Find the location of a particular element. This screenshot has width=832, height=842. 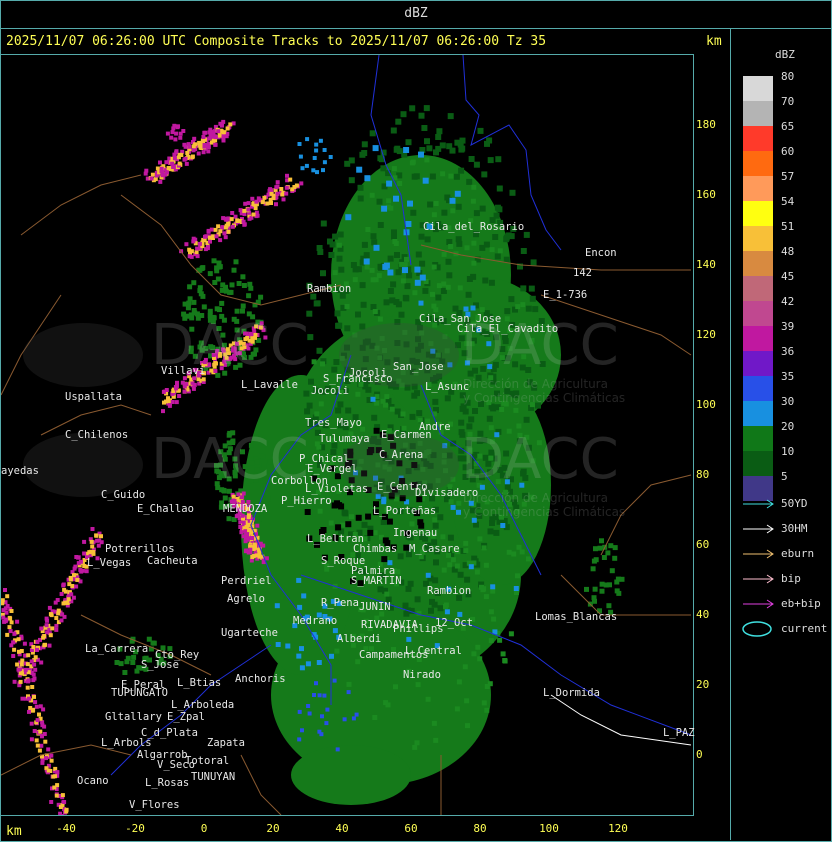

legend-swatch-label: 60 is located at coordinates (788, 151).